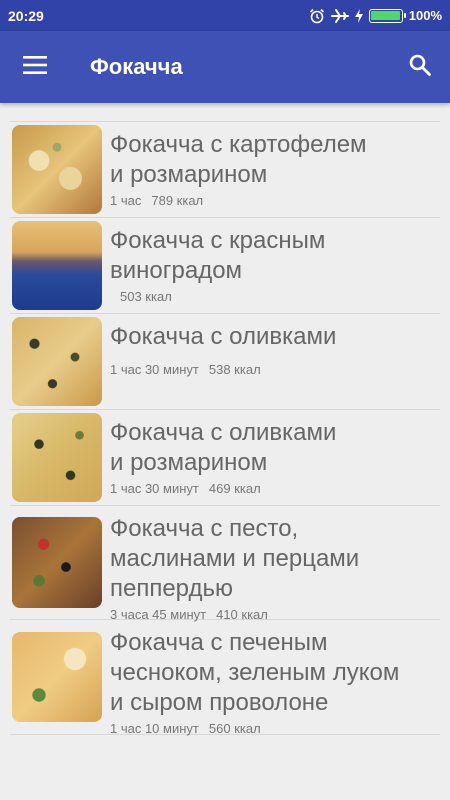  I want to click on recipe-title: Фокачча с картофелем, so click(238, 144).